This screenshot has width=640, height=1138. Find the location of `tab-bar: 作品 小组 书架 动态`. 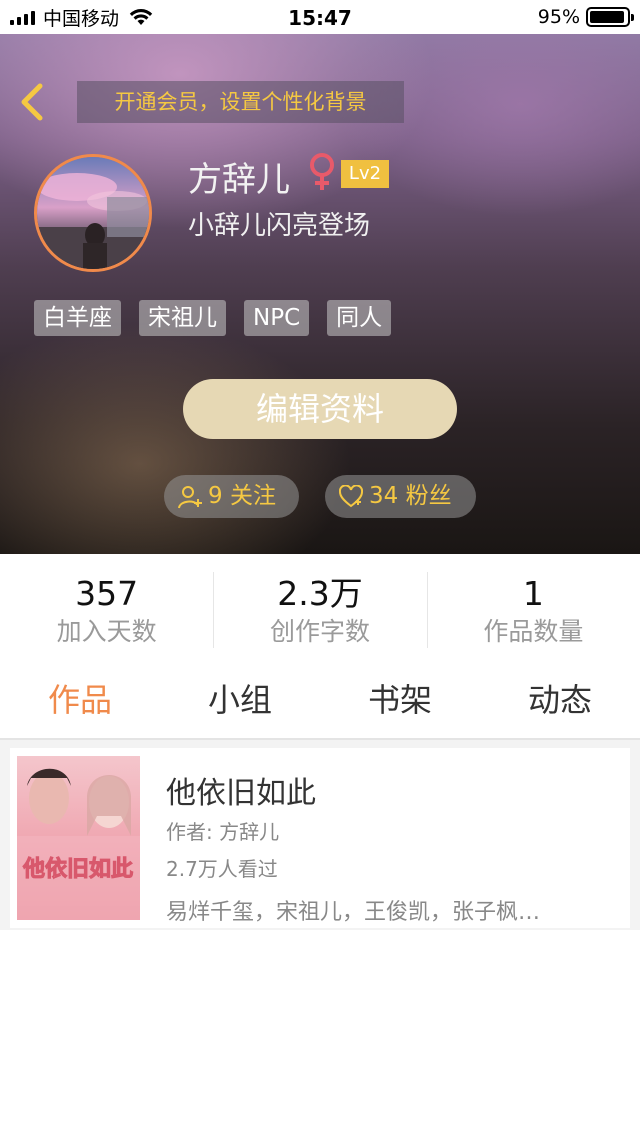

tab-bar: 作品 小组 书架 动态 is located at coordinates (320, 701).